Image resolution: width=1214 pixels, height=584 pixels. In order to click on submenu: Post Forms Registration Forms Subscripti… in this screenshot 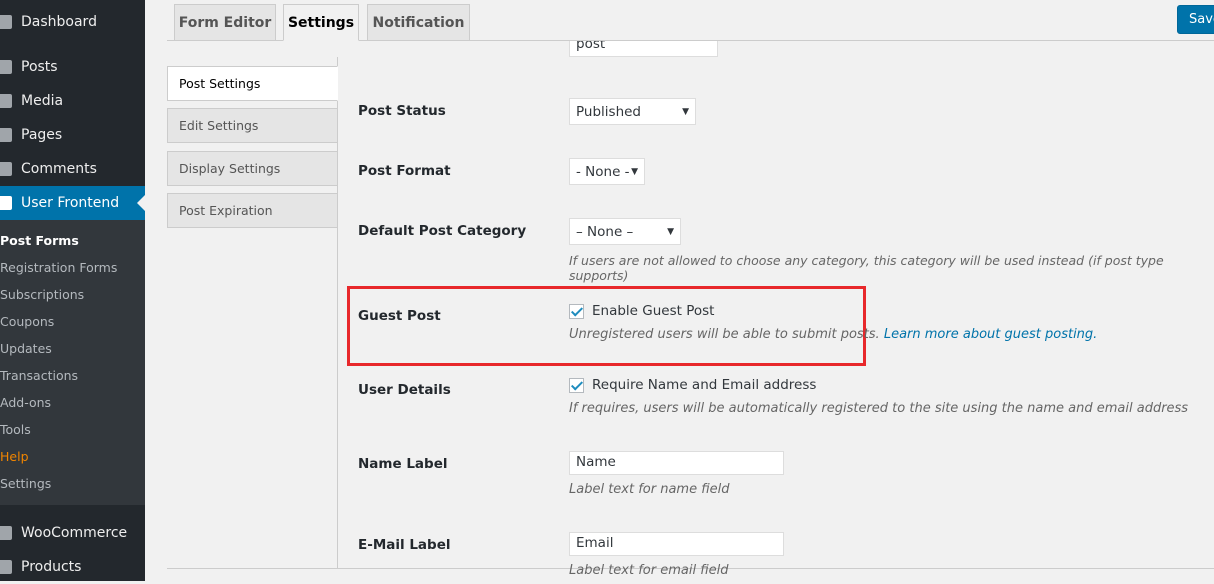, I will do `click(72, 362)`.